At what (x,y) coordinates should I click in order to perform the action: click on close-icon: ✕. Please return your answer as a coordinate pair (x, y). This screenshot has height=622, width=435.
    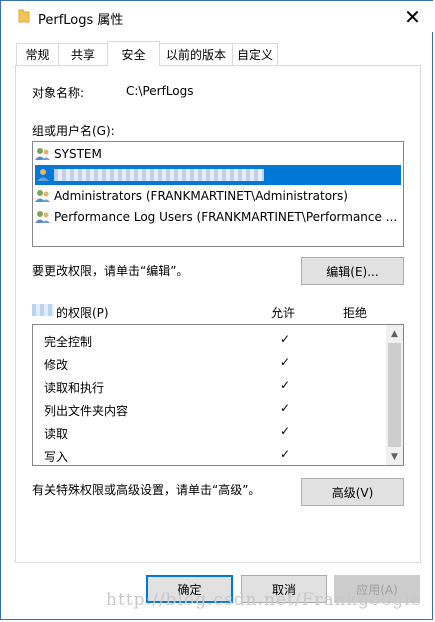
    Looking at the image, I should click on (412, 16).